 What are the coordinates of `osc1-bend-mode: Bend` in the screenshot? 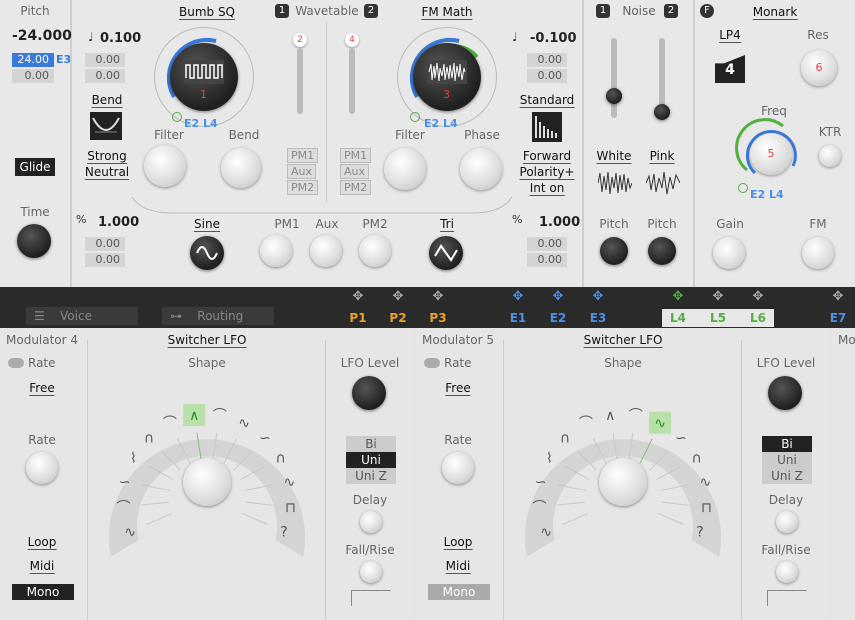 It's located at (107, 100).